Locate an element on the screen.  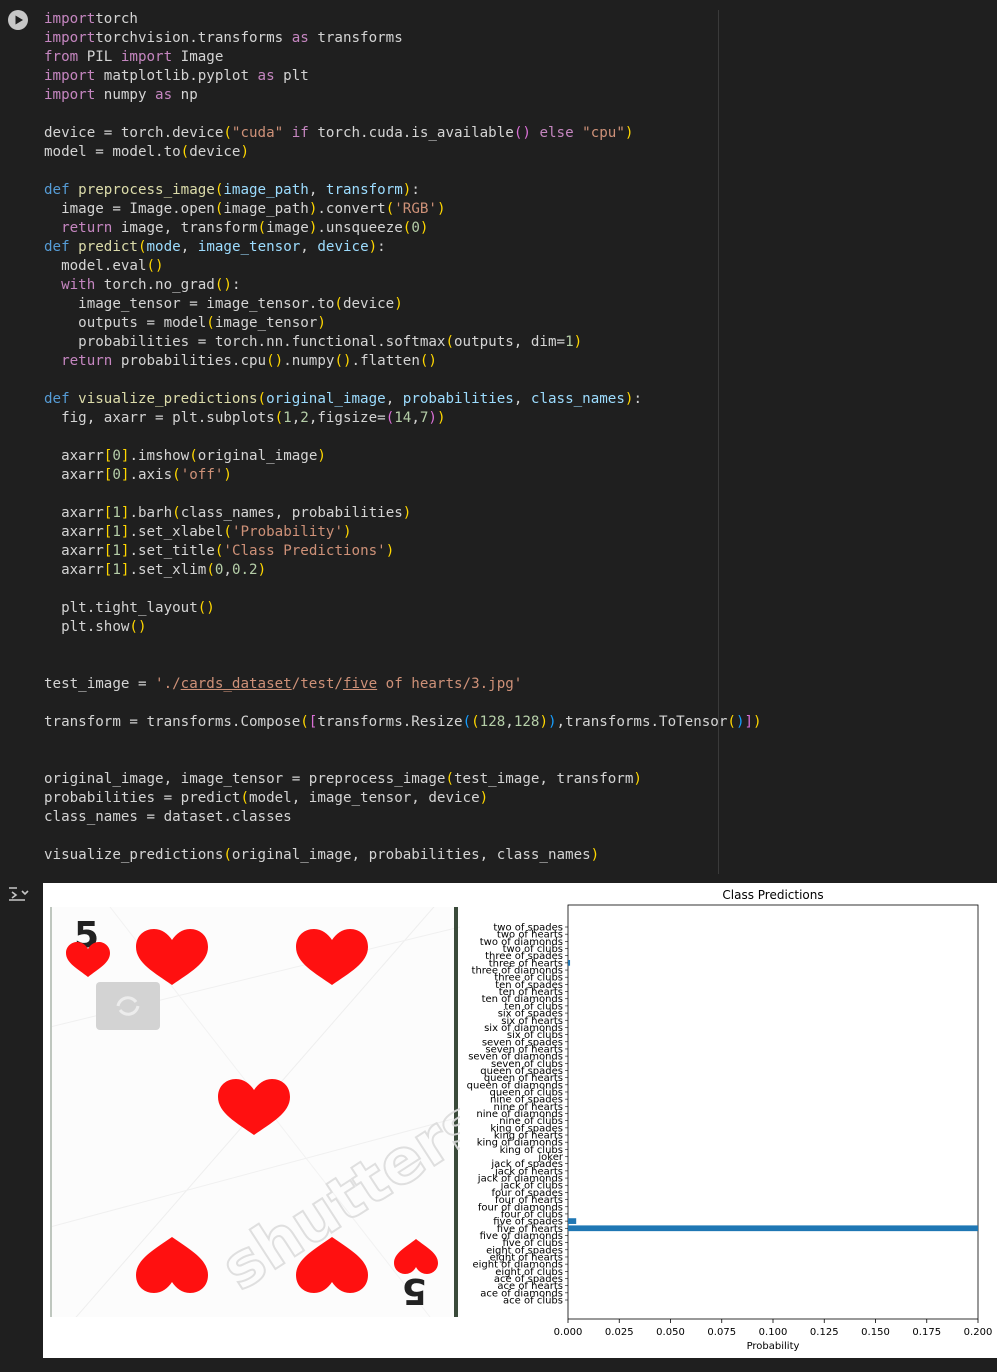
code-line: axarr[0].axis('off') is located at coordinates (403, 475).